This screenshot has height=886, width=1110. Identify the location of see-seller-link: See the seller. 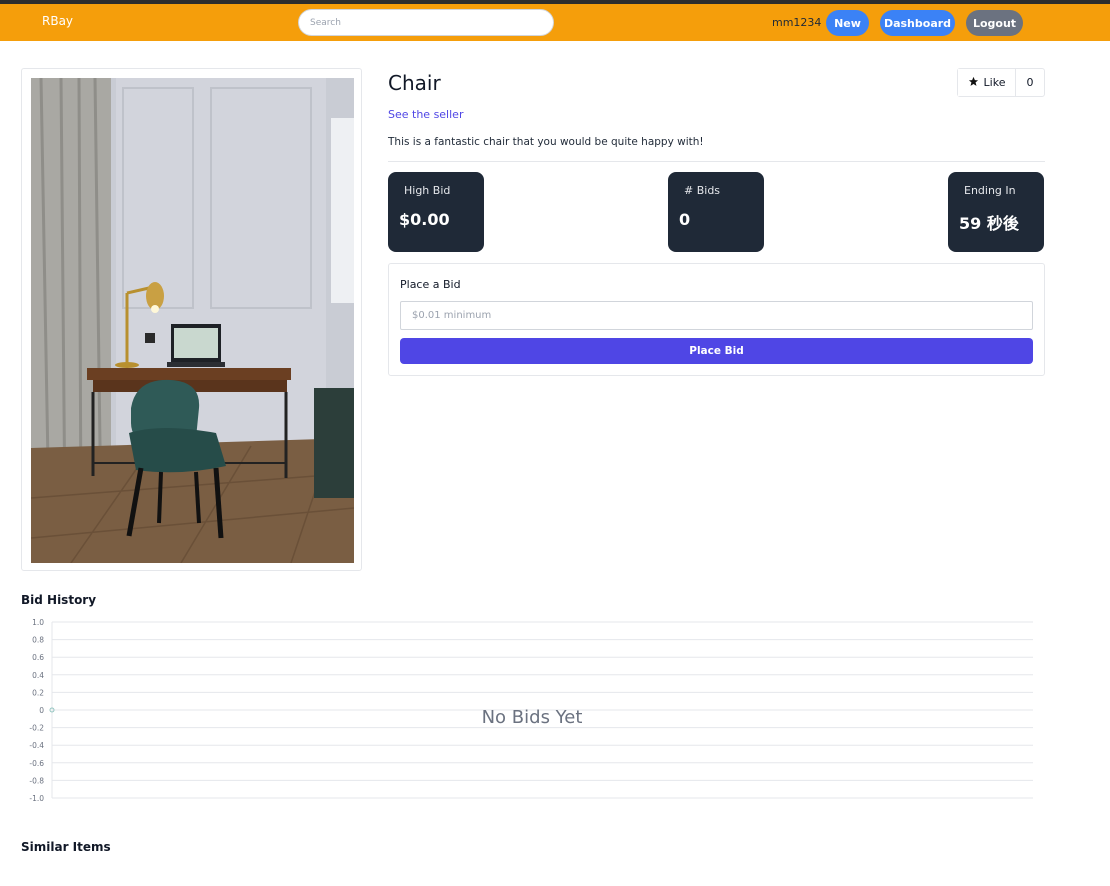
(425, 114).